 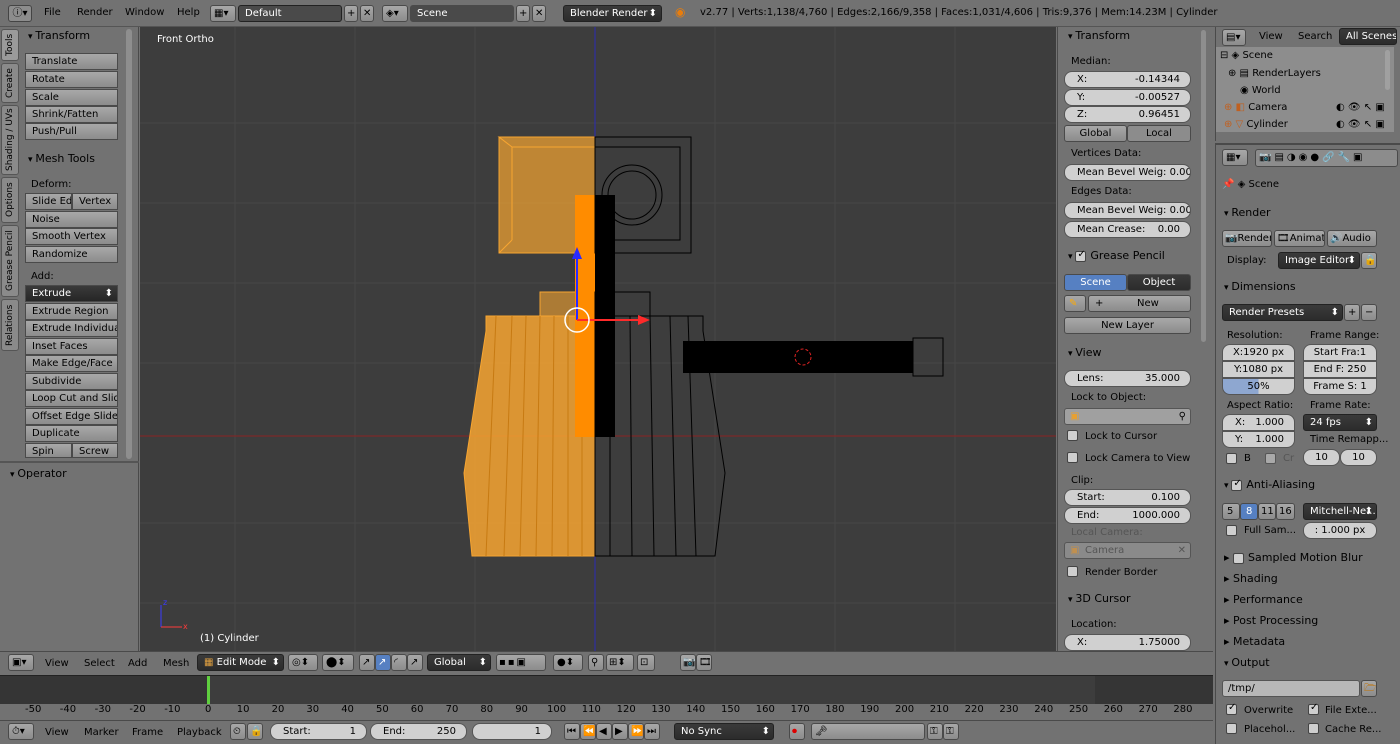 I want to click on shrink-fatten-button: Shrink/Fatten, so click(x=71, y=114).